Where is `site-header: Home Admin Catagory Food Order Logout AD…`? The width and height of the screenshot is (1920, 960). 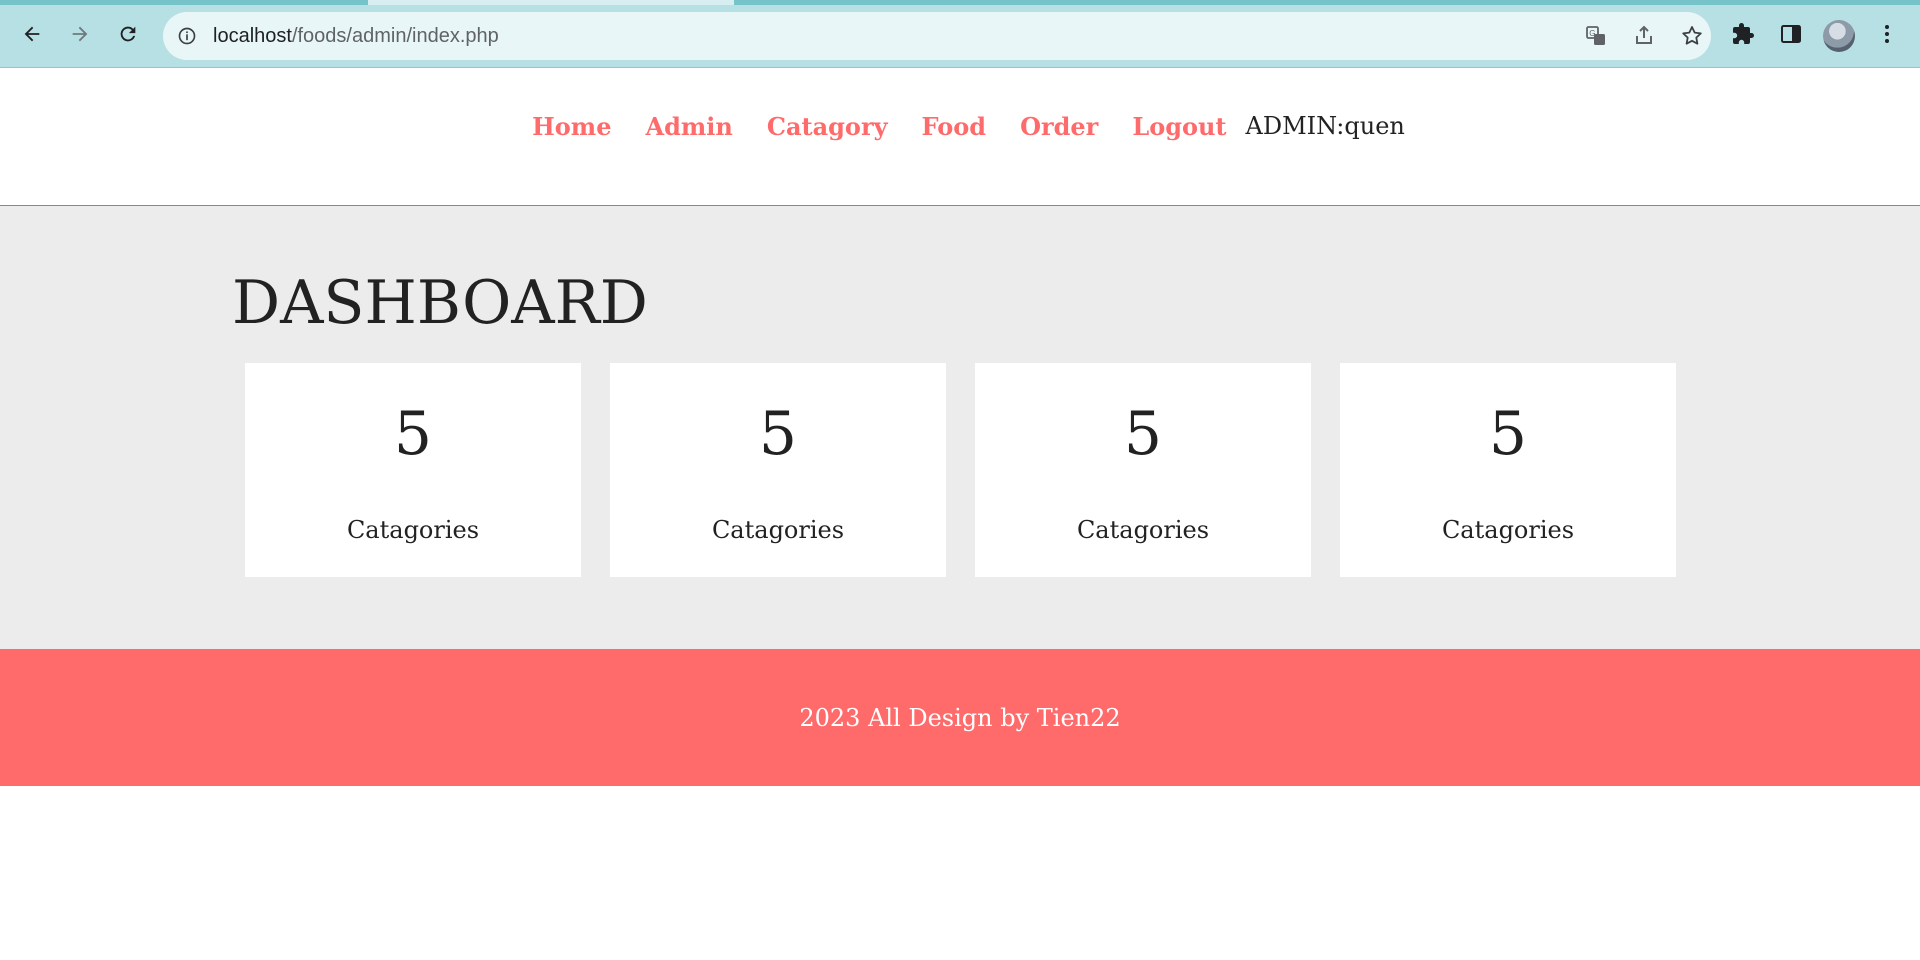
site-header: Home Admin Catagory Food Order Logout AD… is located at coordinates (960, 137).